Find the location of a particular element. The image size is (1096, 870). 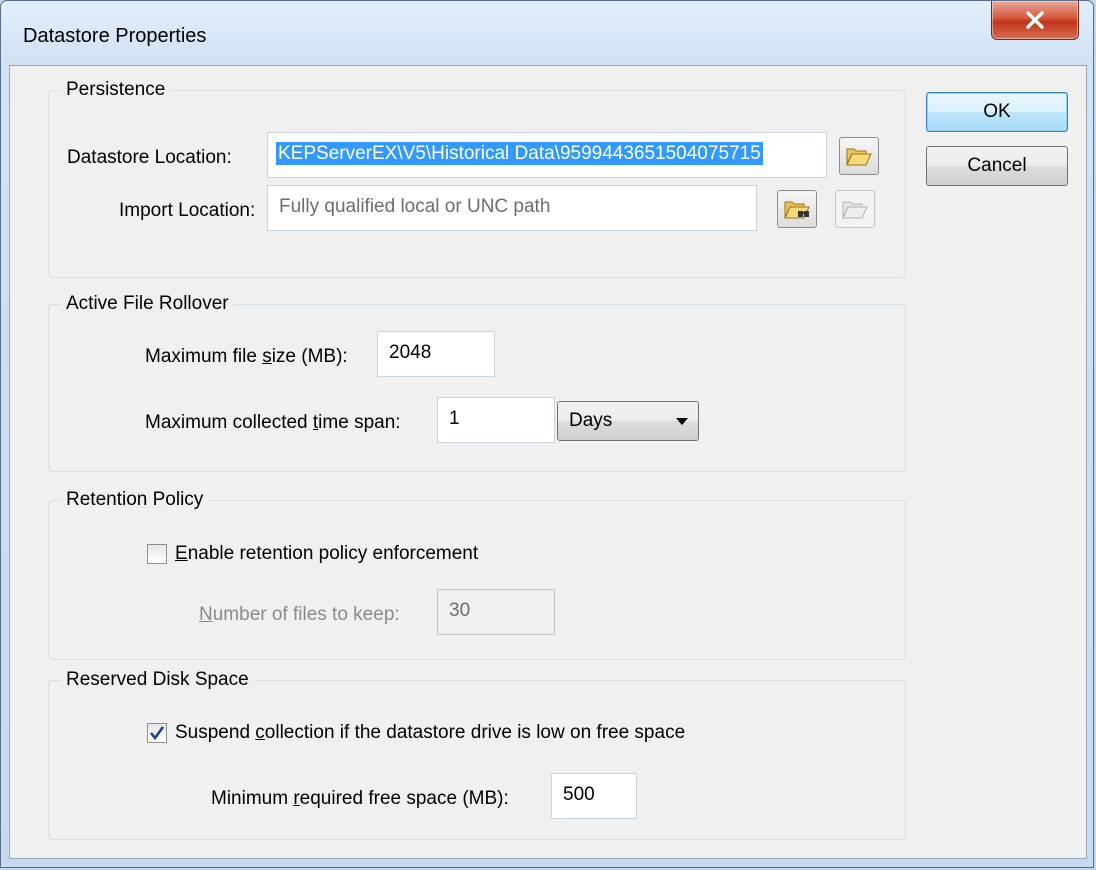

enable-retention-label: Enable retention policy enforcement is located at coordinates (326, 554).